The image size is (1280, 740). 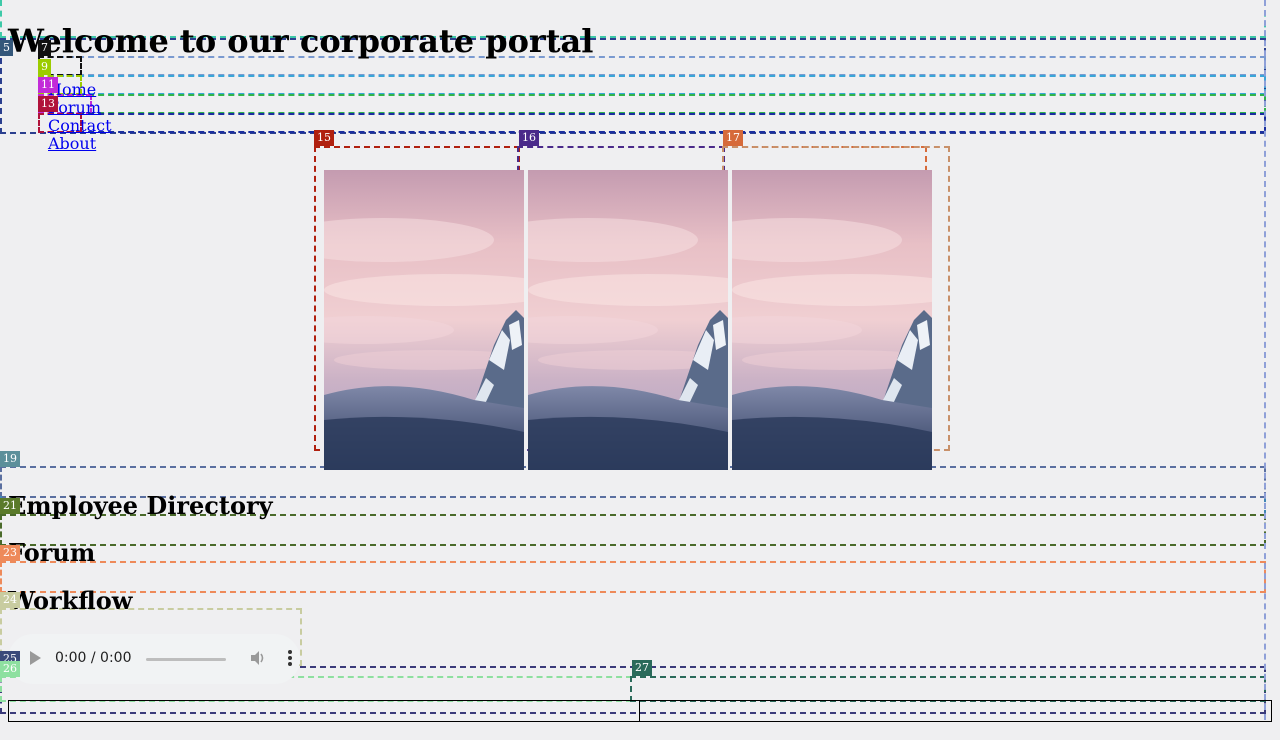 What do you see at coordinates (35, 658) in the screenshot?
I see `play-icon` at bounding box center [35, 658].